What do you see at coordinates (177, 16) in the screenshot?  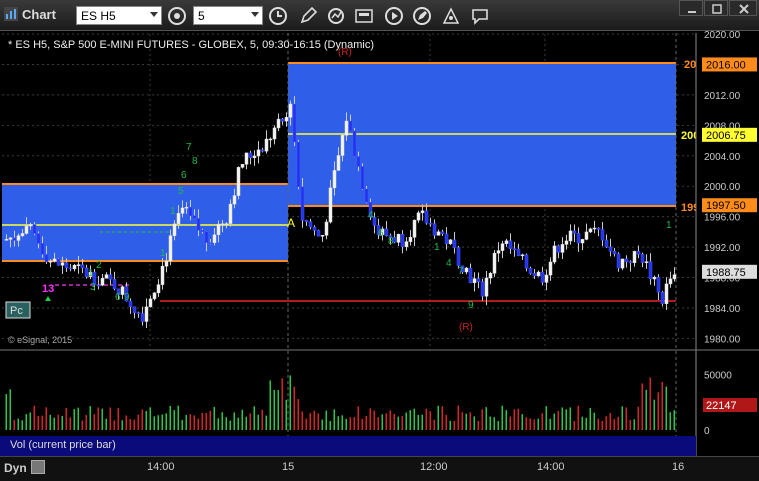 I see `settings-gear-icon` at bounding box center [177, 16].